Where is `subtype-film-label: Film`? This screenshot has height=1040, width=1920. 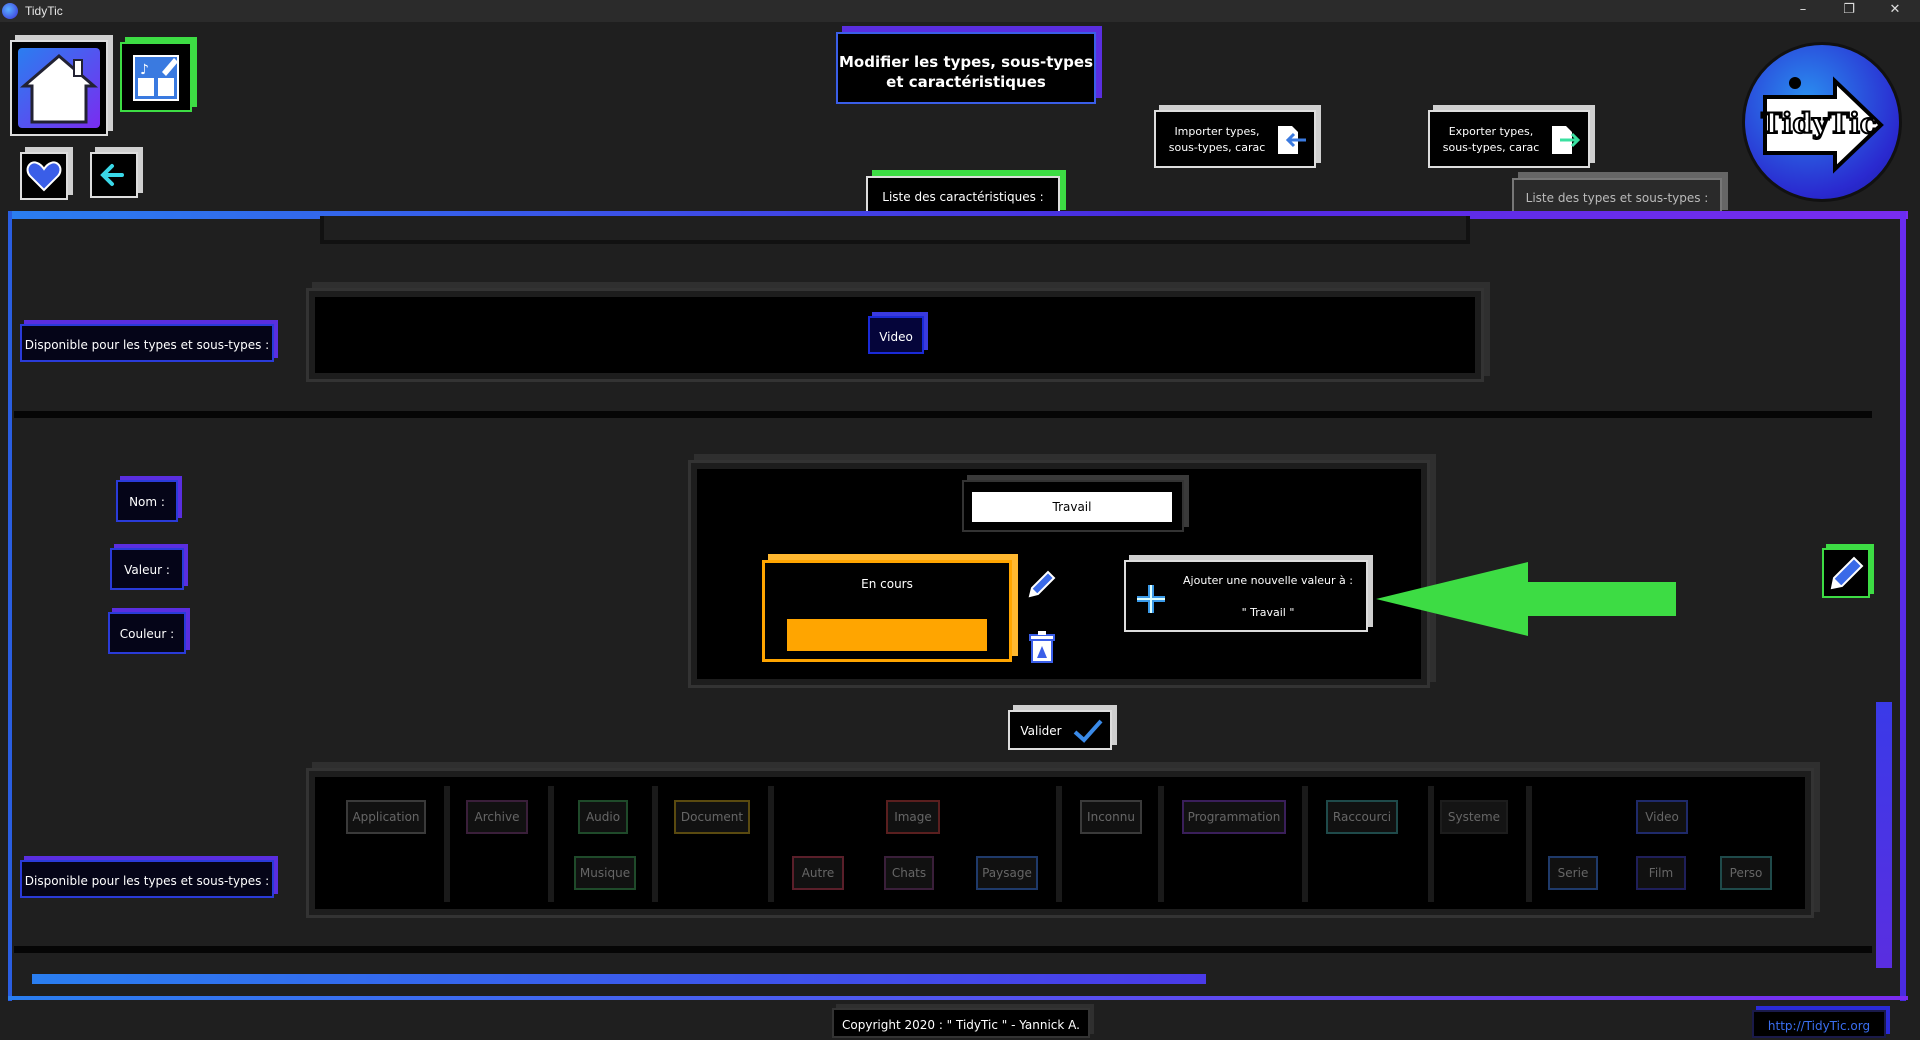
subtype-film-label: Film is located at coordinates (1661, 873).